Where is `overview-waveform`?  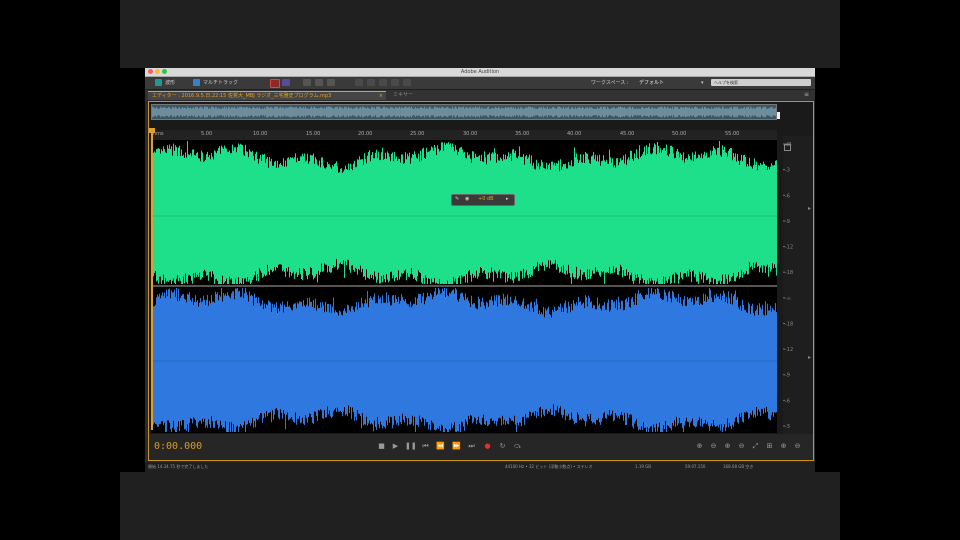
overview-waveform is located at coordinates (464, 112).